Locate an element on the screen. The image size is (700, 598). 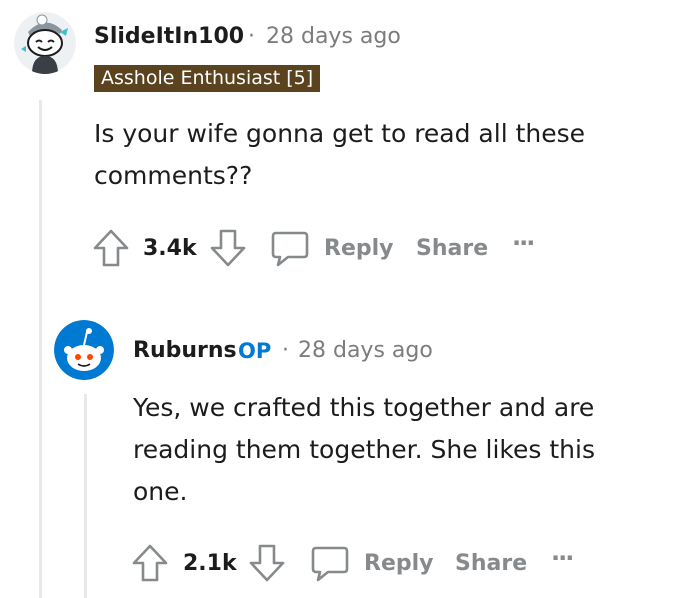
comment-line: comments?? is located at coordinates (173, 175).